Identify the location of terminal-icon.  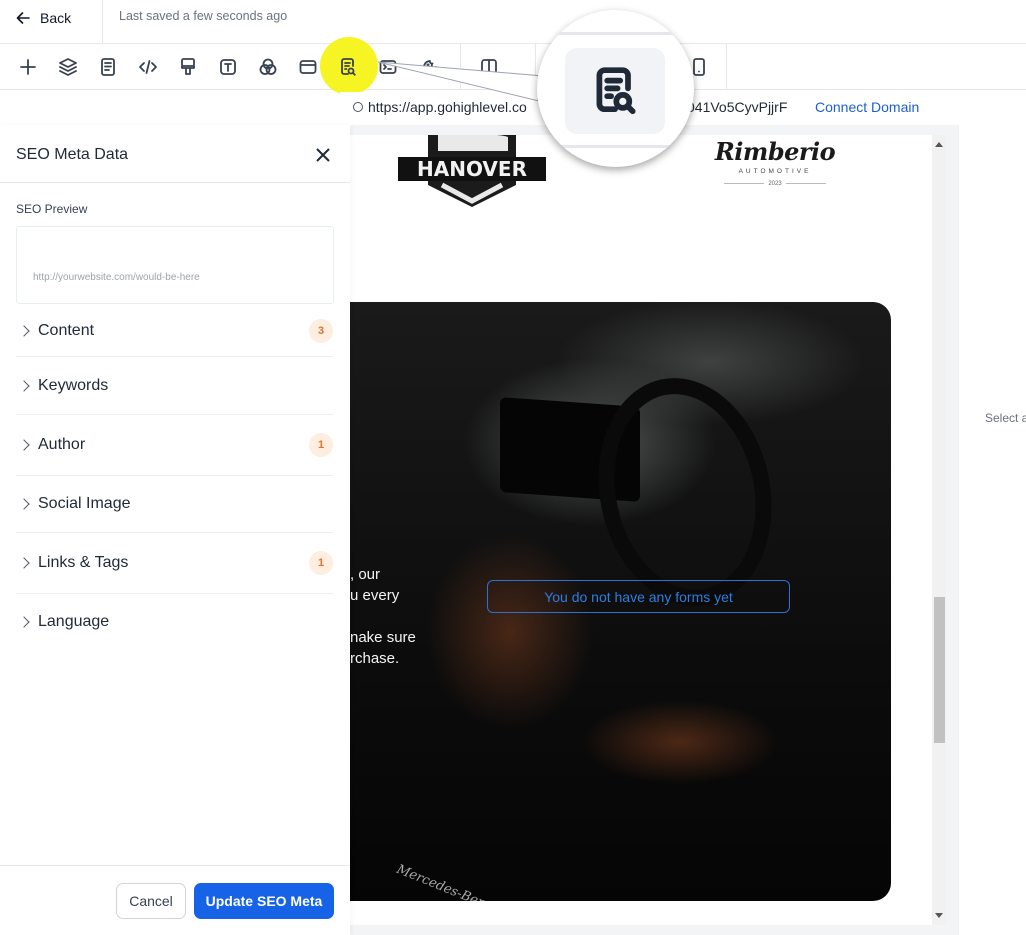
(388, 67).